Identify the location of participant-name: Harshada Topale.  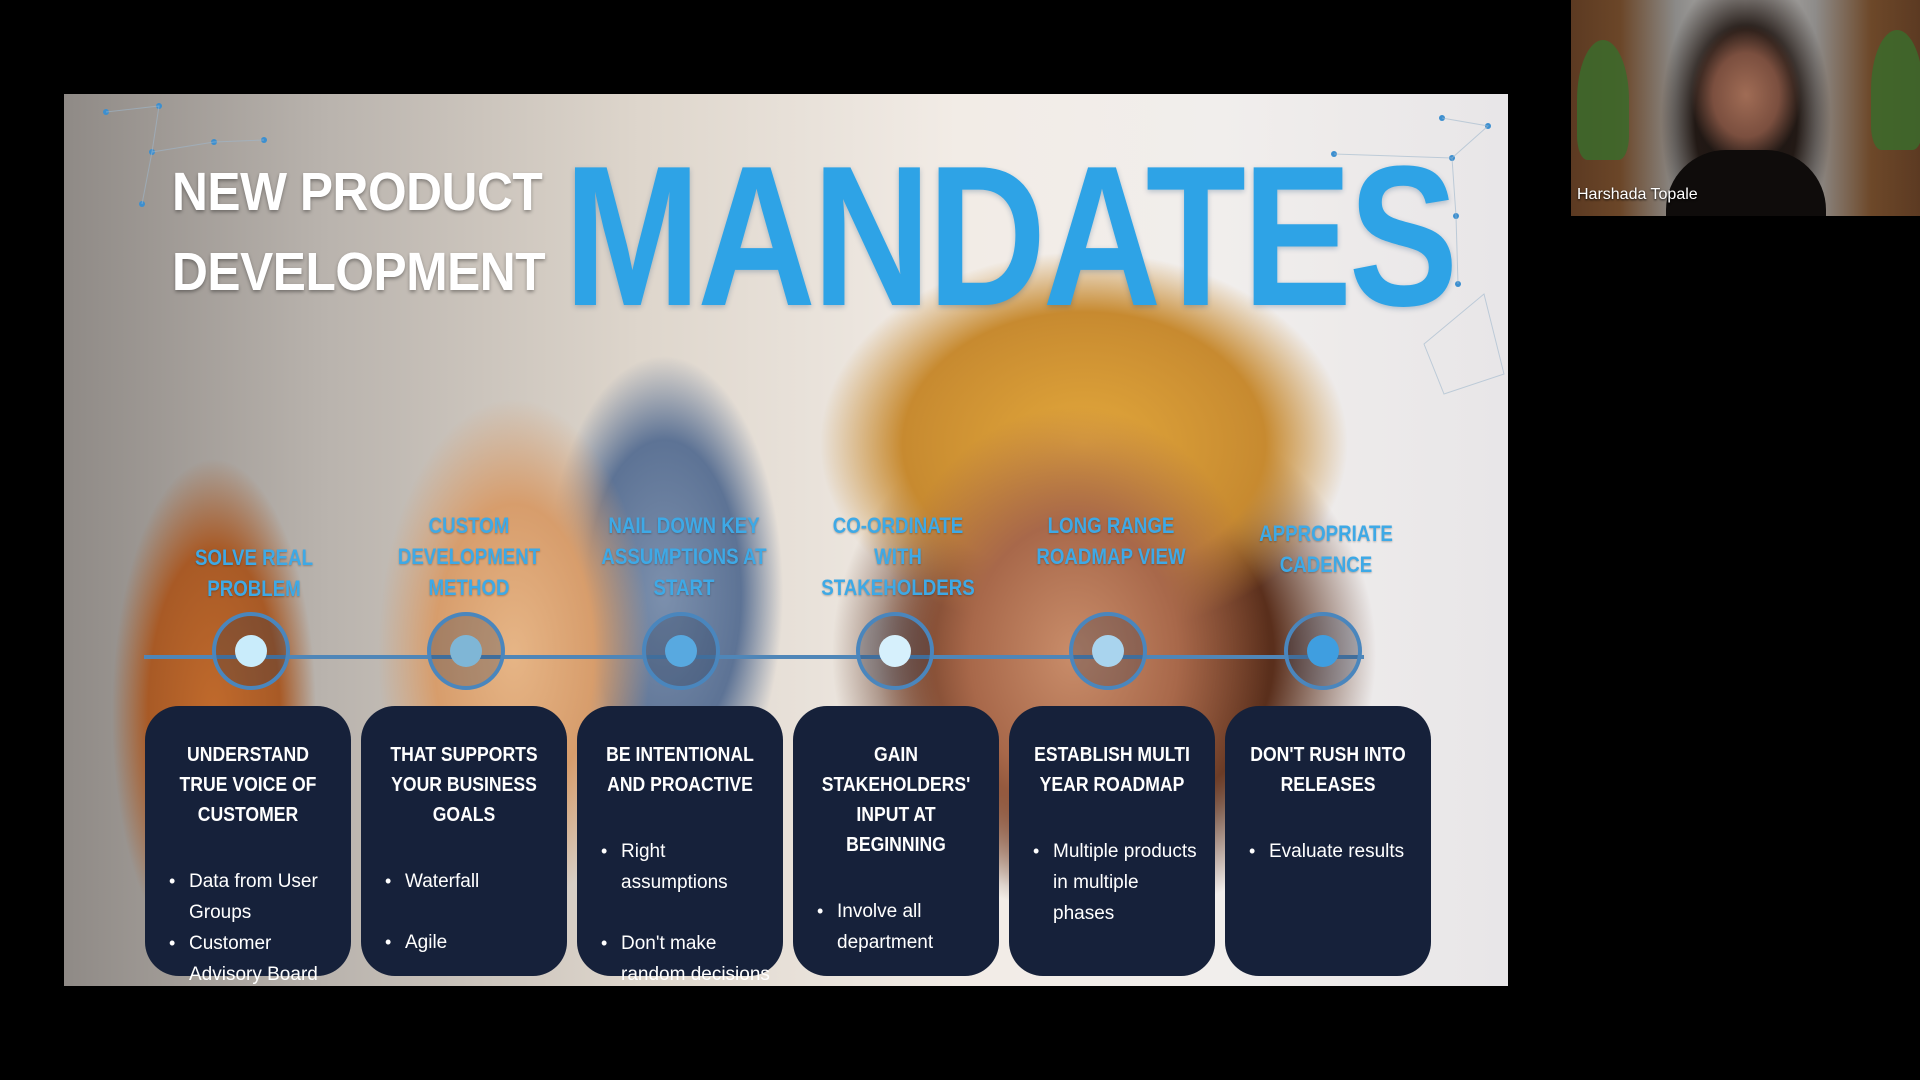
(1637, 194).